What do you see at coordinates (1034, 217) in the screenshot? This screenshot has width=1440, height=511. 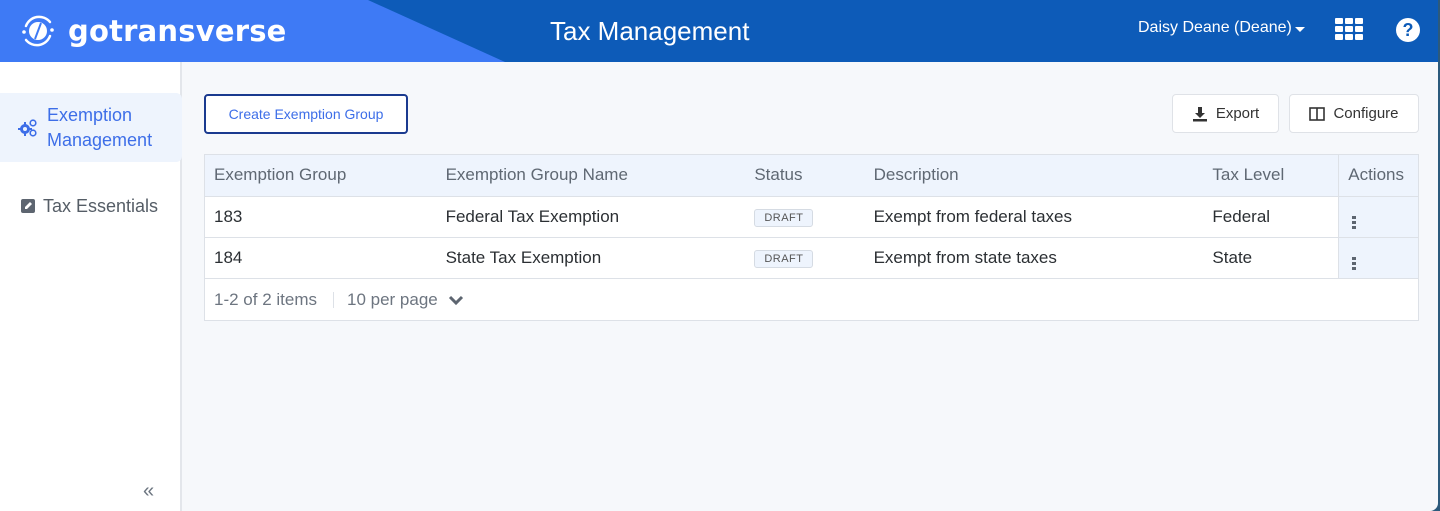 I see `cell-description: Exempt from federal taxes` at bounding box center [1034, 217].